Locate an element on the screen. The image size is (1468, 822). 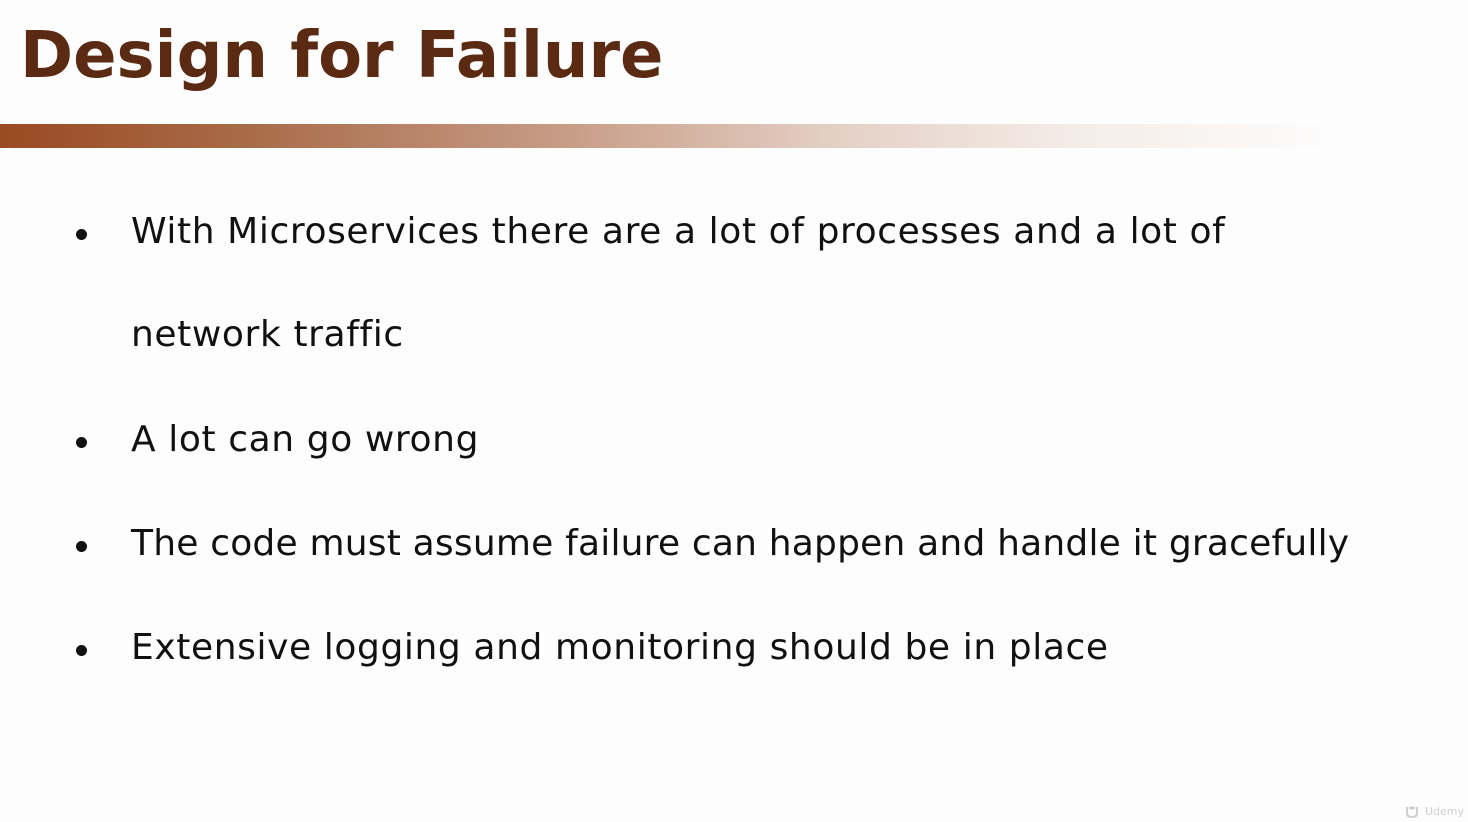
udemy-logo-icon is located at coordinates (1412, 812).